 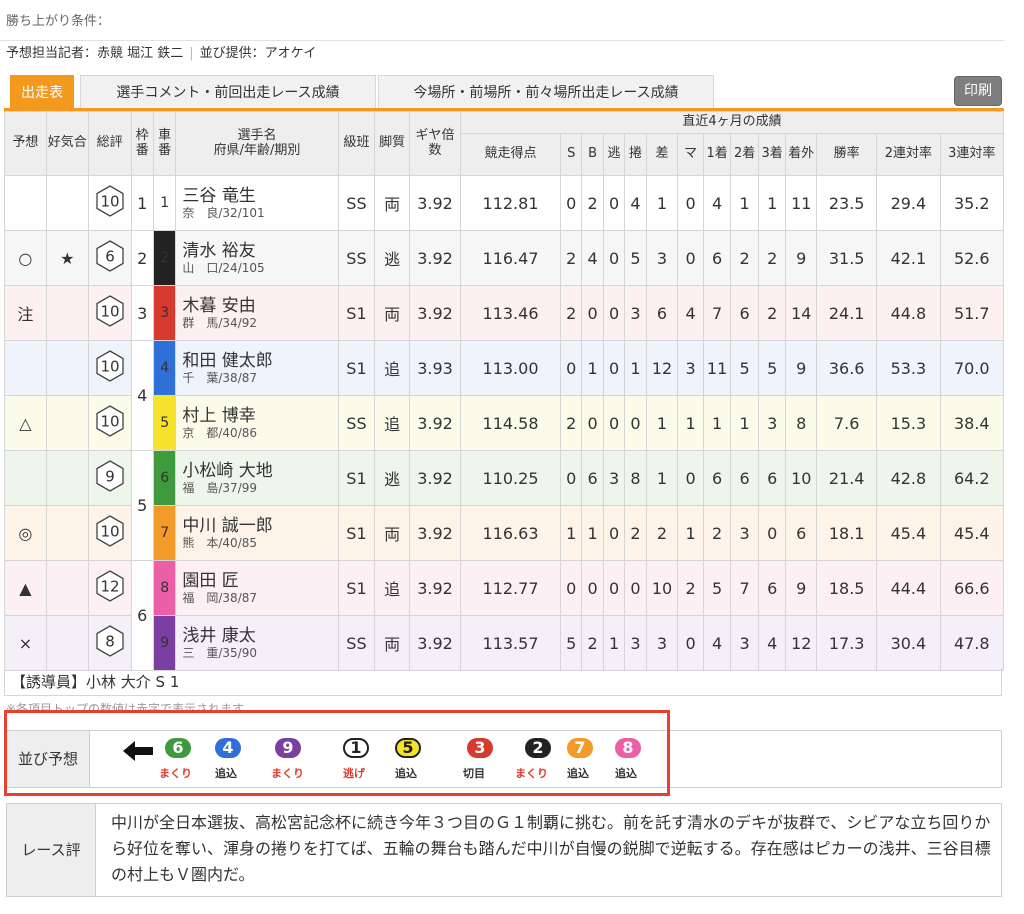 I want to click on rider-name-cell: 和田 健太郎千 葉/38/87, so click(x=257, y=368).